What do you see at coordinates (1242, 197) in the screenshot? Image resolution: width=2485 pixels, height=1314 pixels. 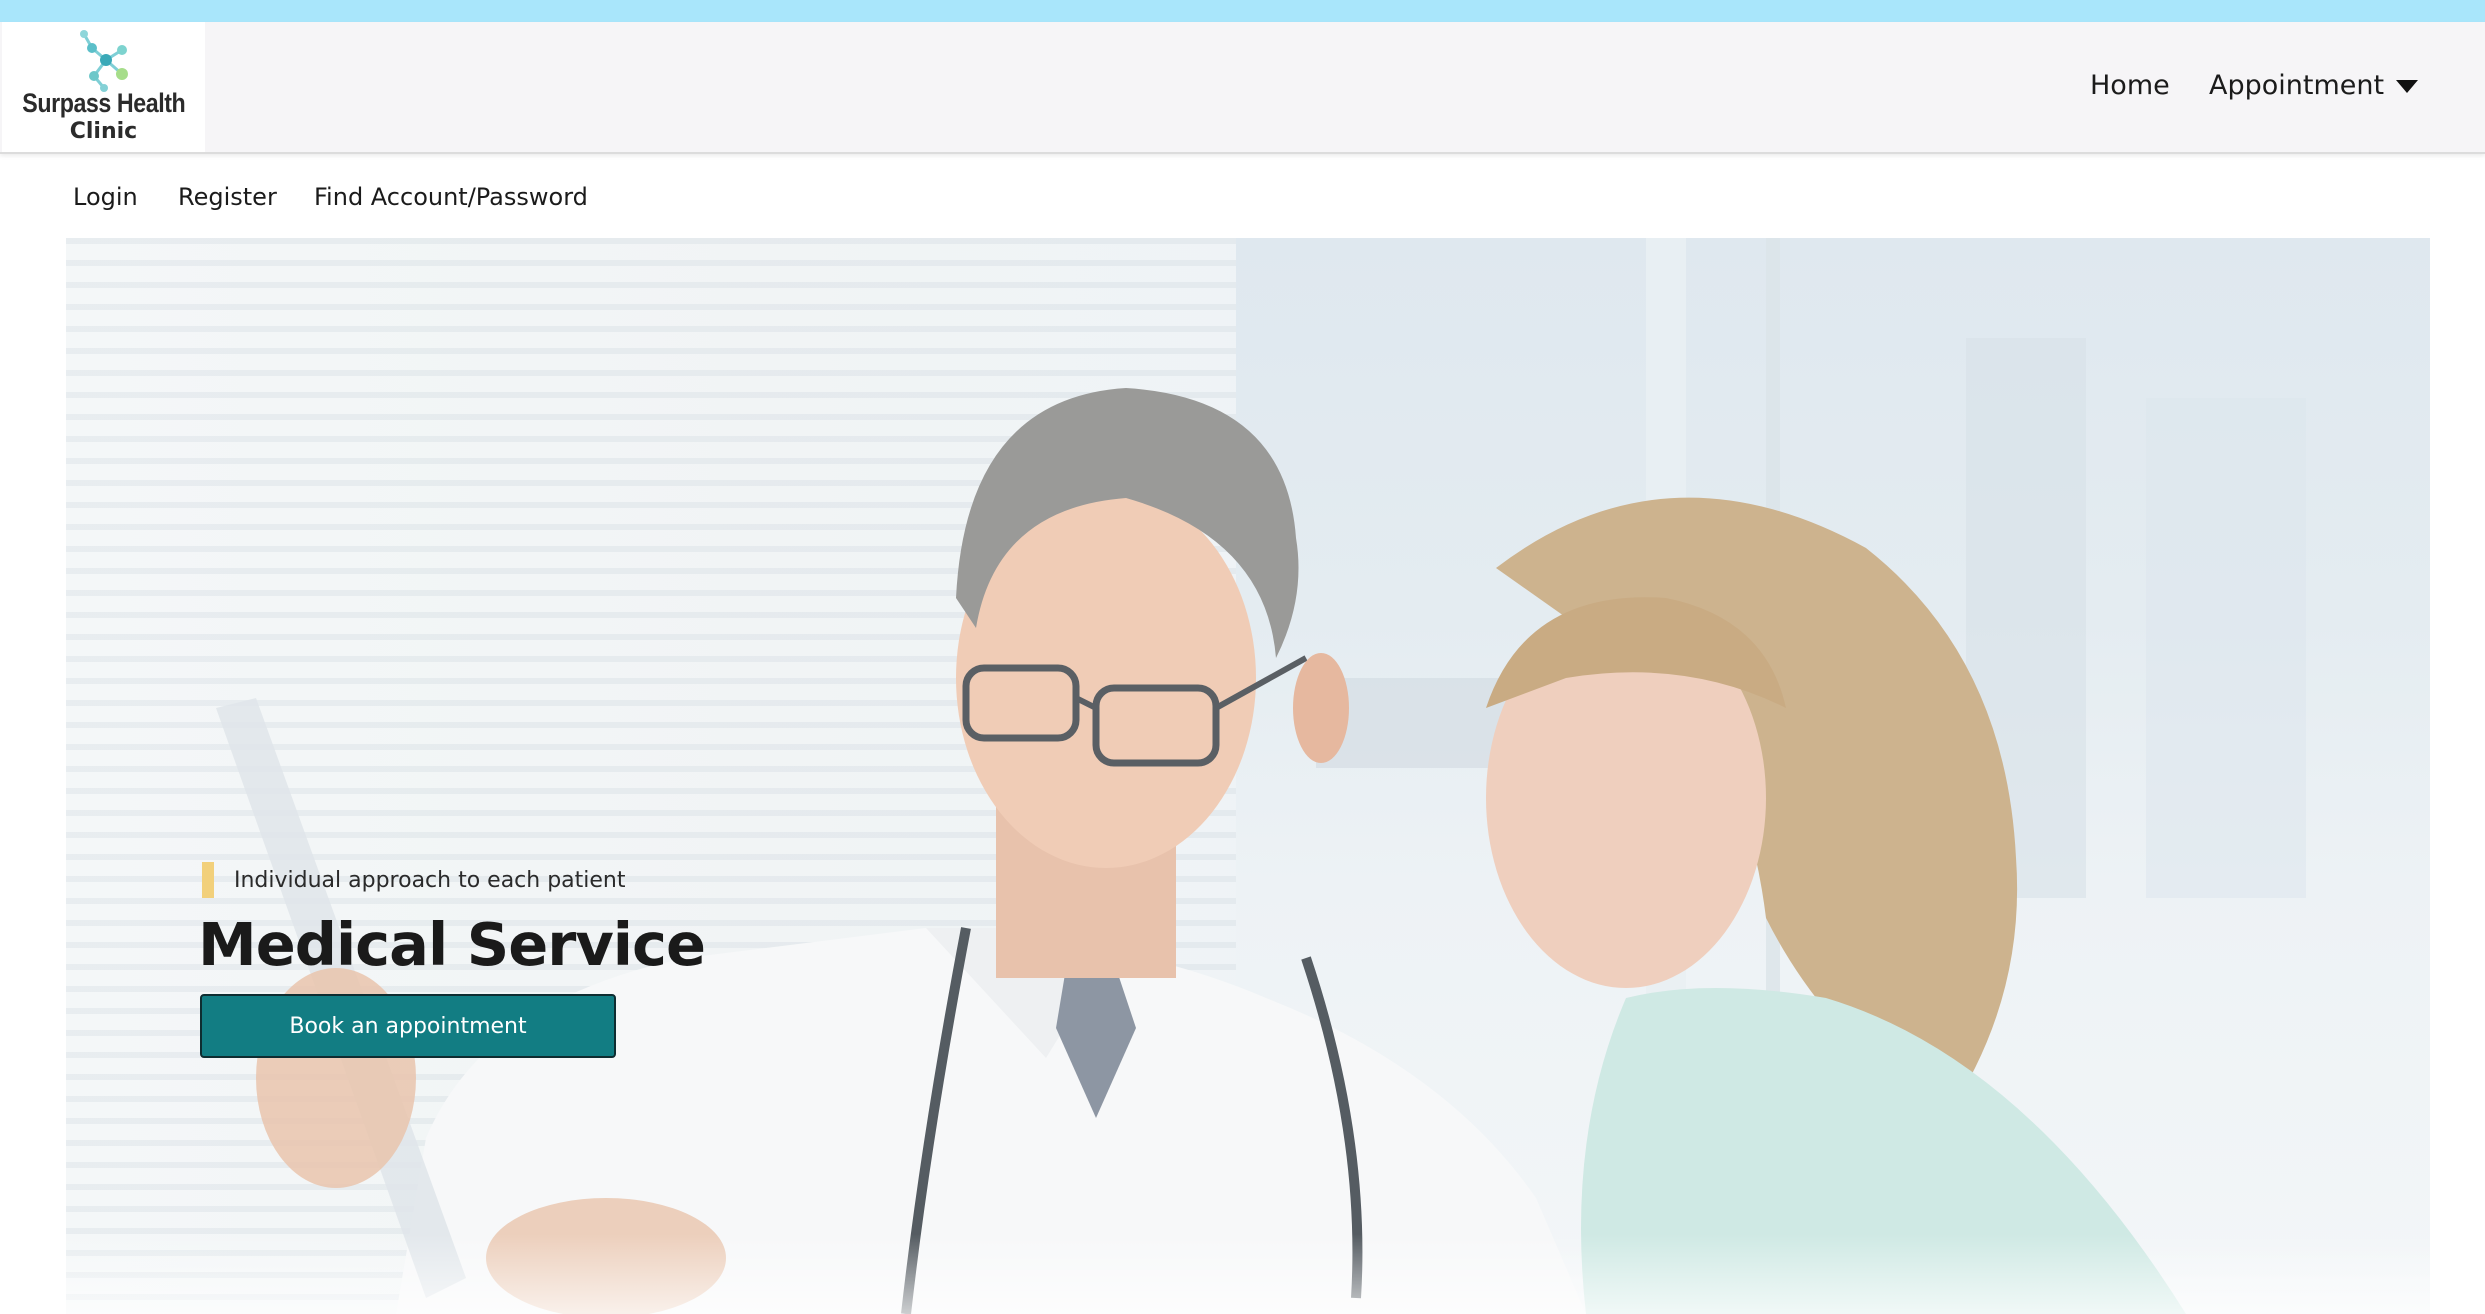 I see `account-subnav: Login Register Find Account/Password` at bounding box center [1242, 197].